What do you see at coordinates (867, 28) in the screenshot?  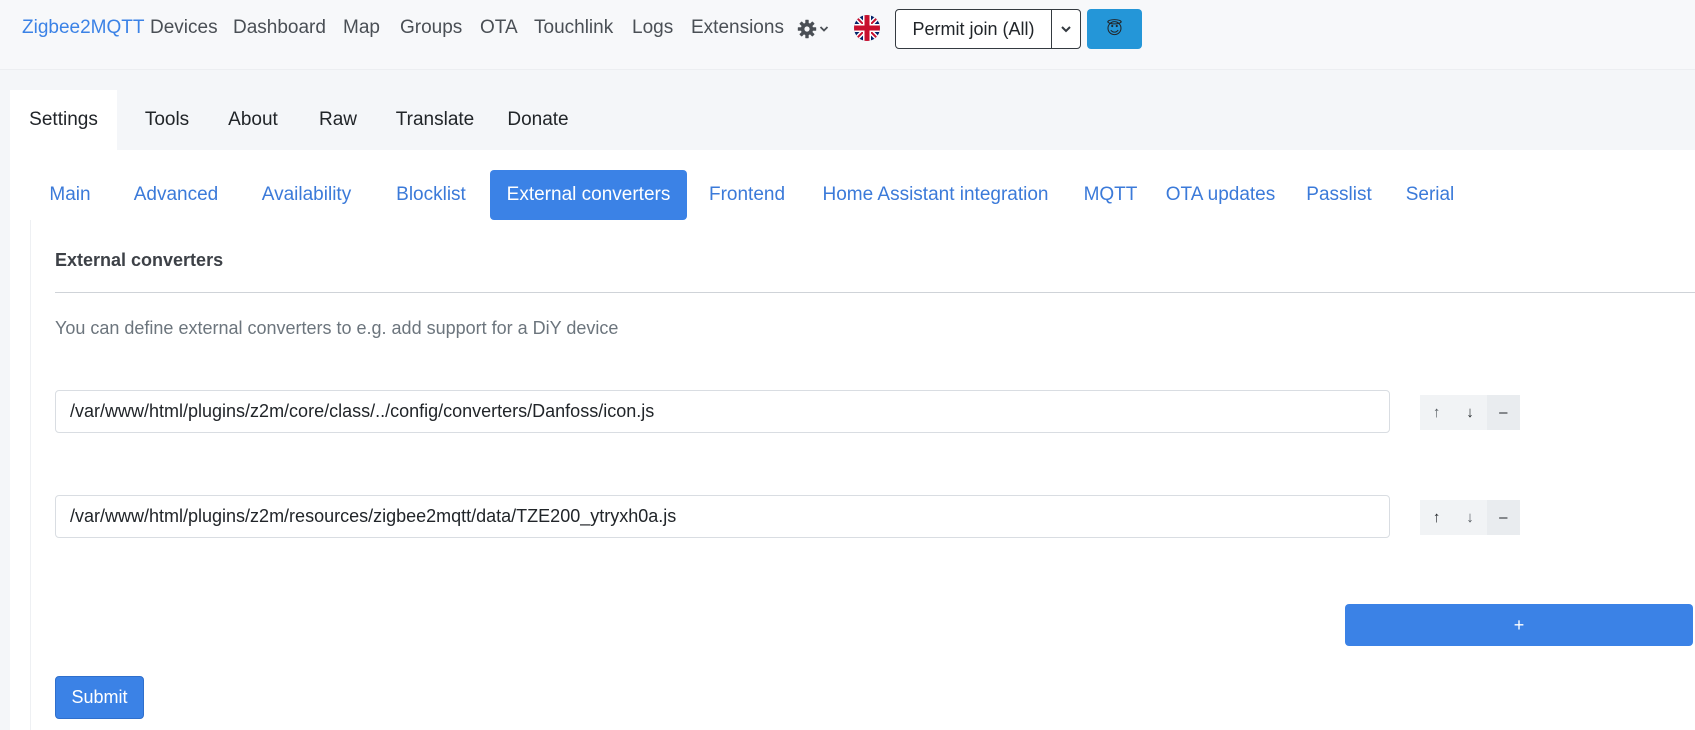 I see `language-flag-icon` at bounding box center [867, 28].